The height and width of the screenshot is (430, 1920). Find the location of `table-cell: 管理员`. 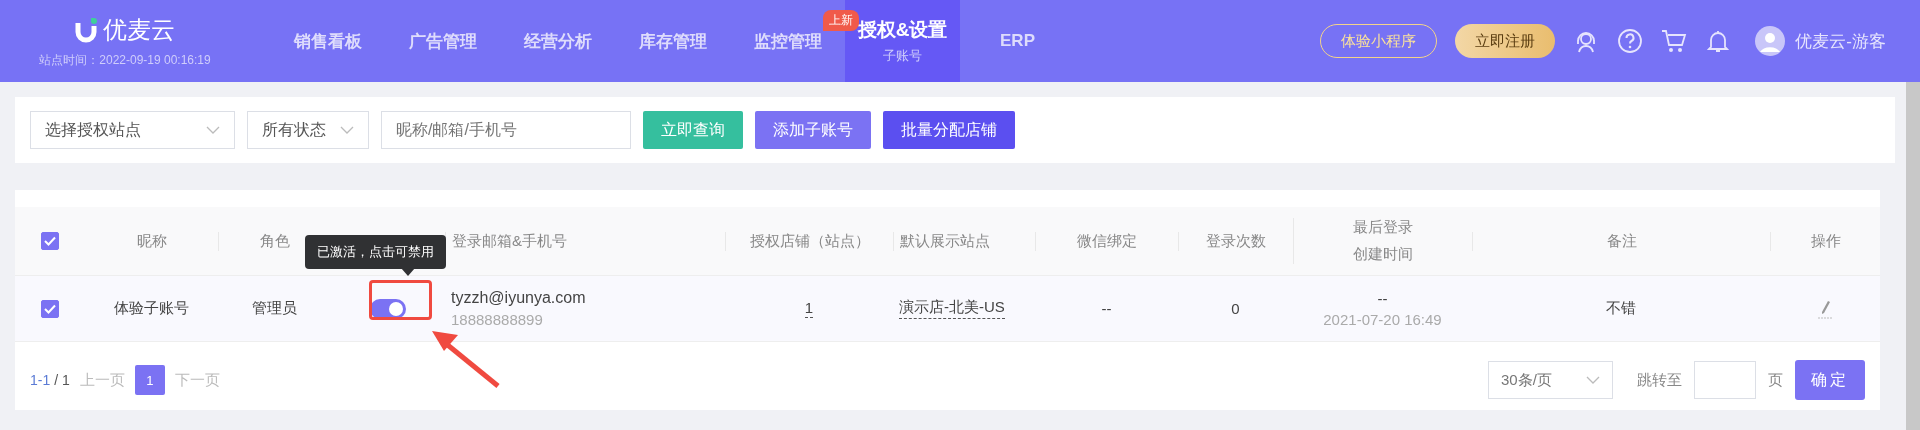

table-cell: 管理员 is located at coordinates (274, 308).